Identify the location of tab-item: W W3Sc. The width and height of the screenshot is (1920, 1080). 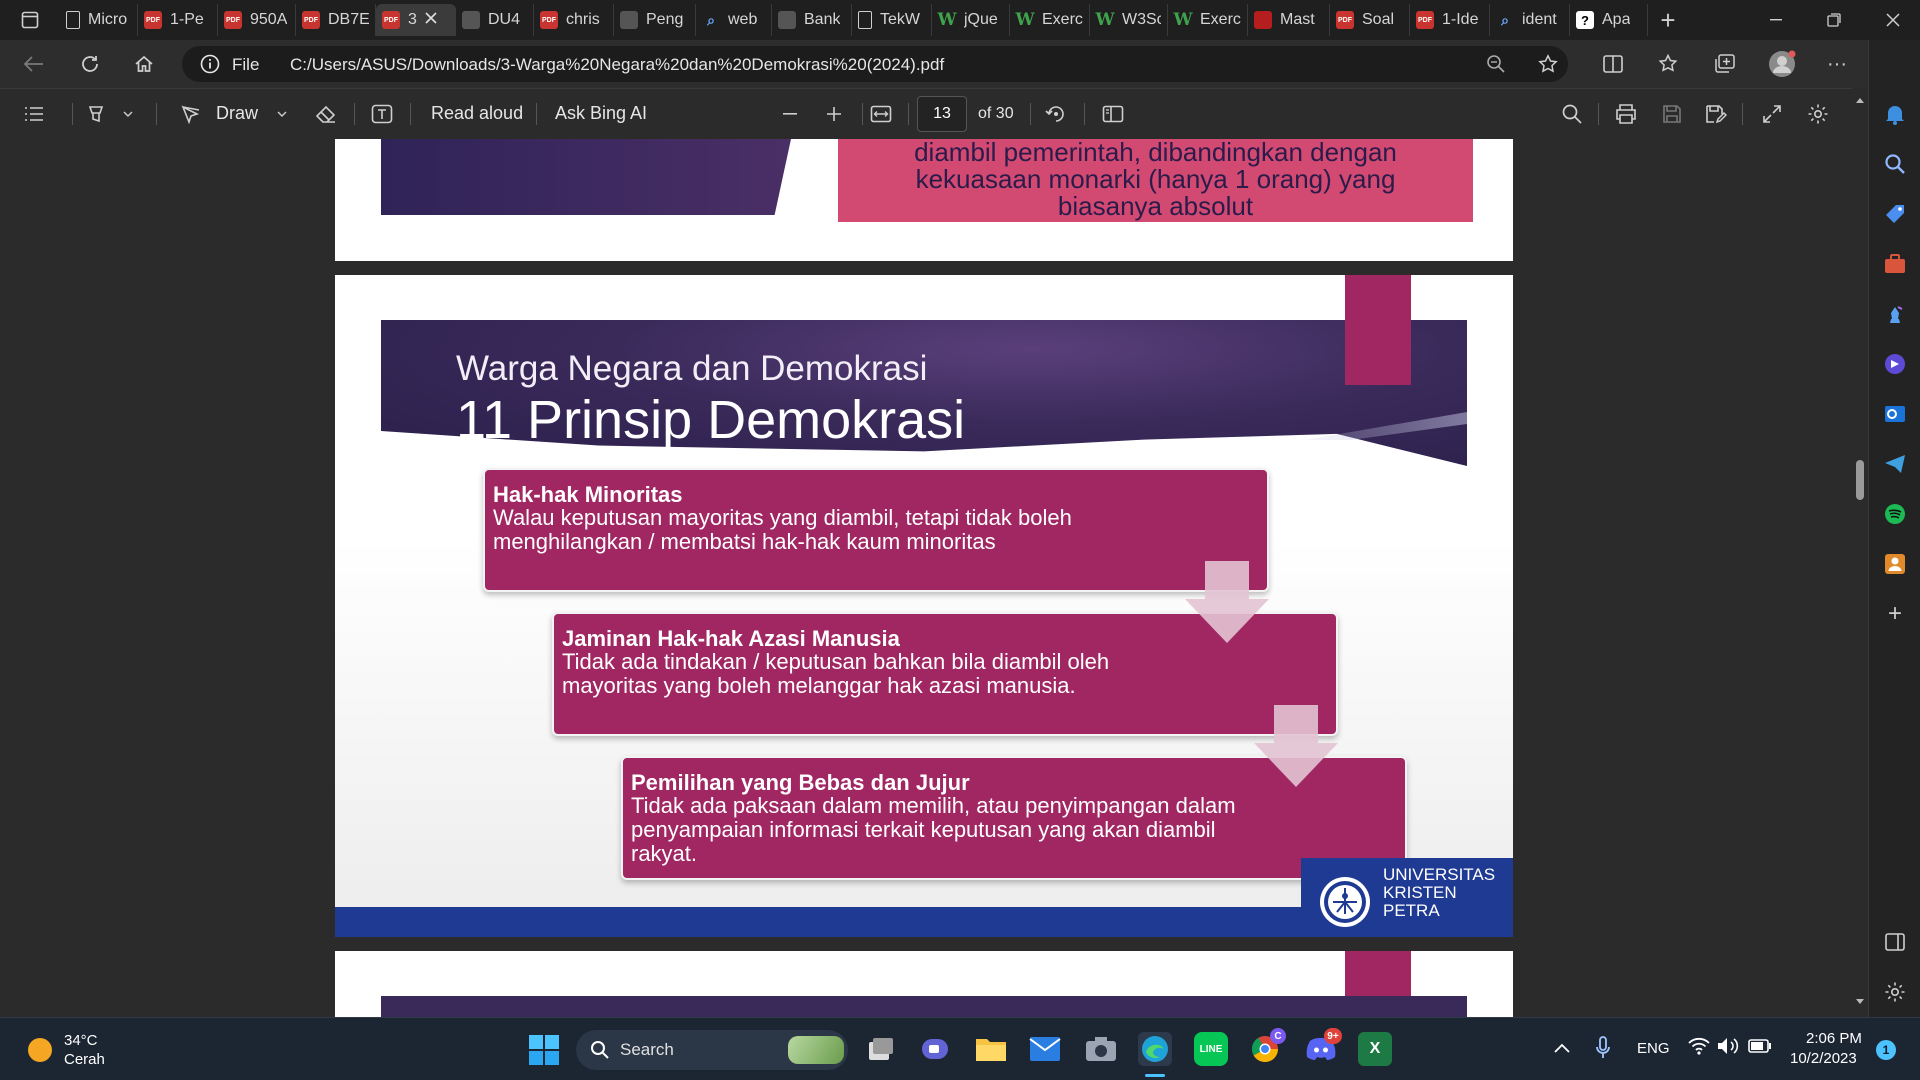
(1129, 20).